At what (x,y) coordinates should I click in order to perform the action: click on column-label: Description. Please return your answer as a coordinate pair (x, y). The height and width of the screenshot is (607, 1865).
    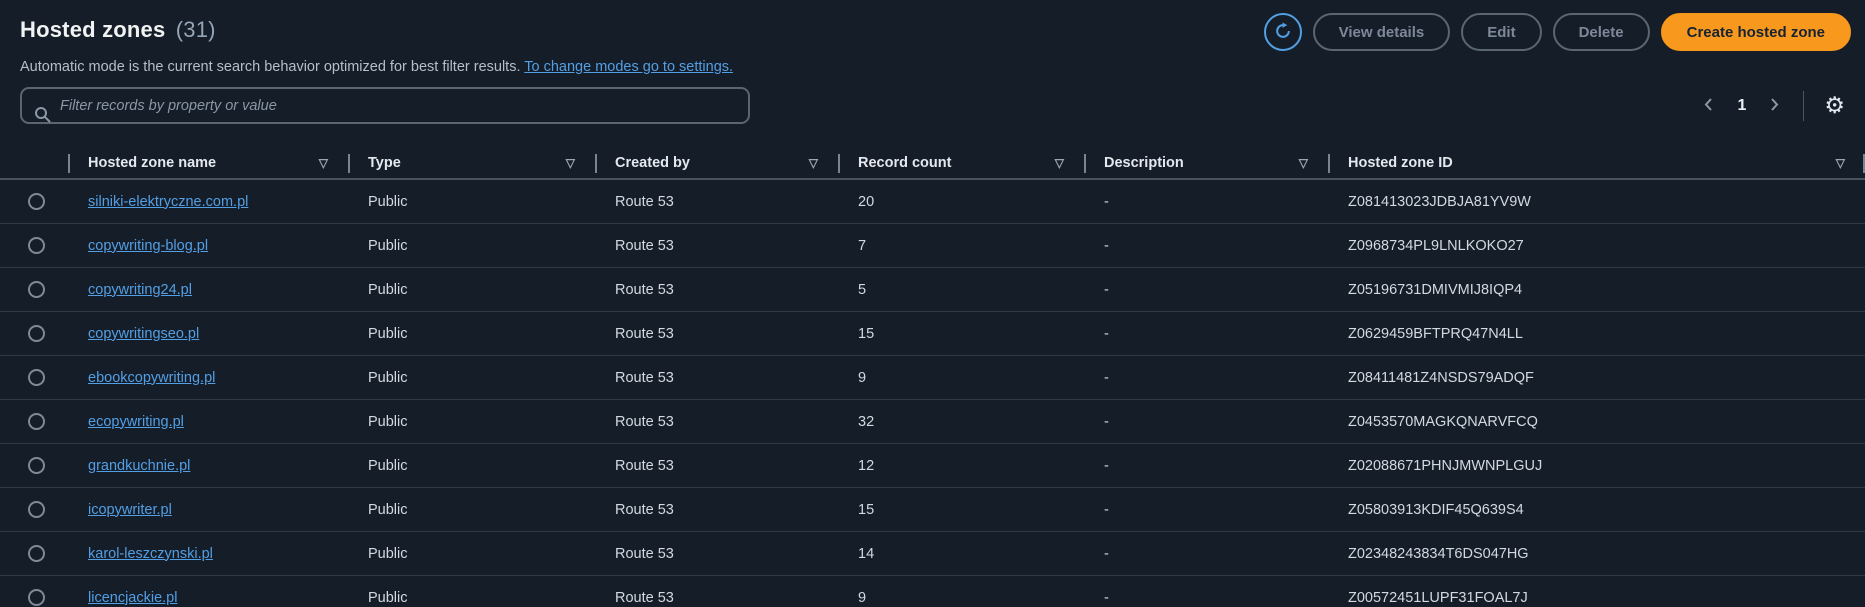
    Looking at the image, I should click on (1144, 162).